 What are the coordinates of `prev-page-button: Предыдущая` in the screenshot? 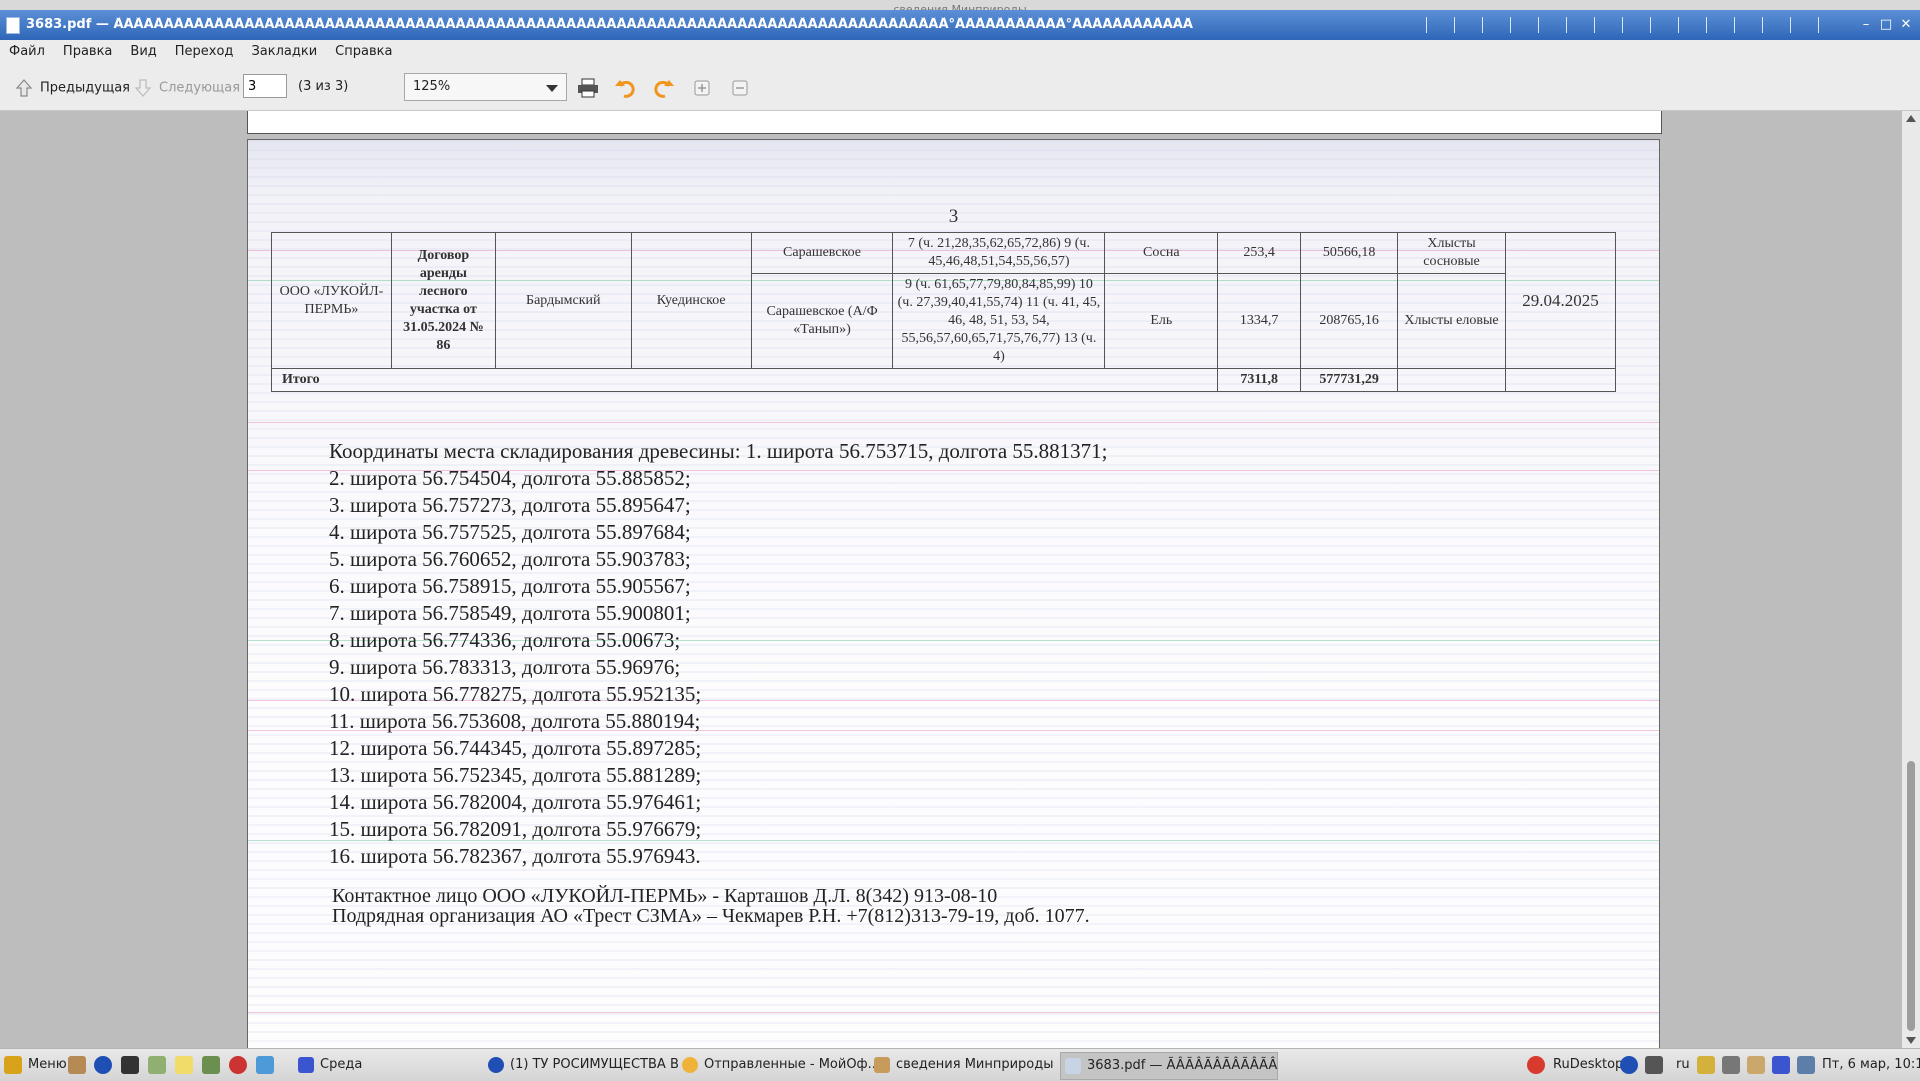 It's located at (72, 88).